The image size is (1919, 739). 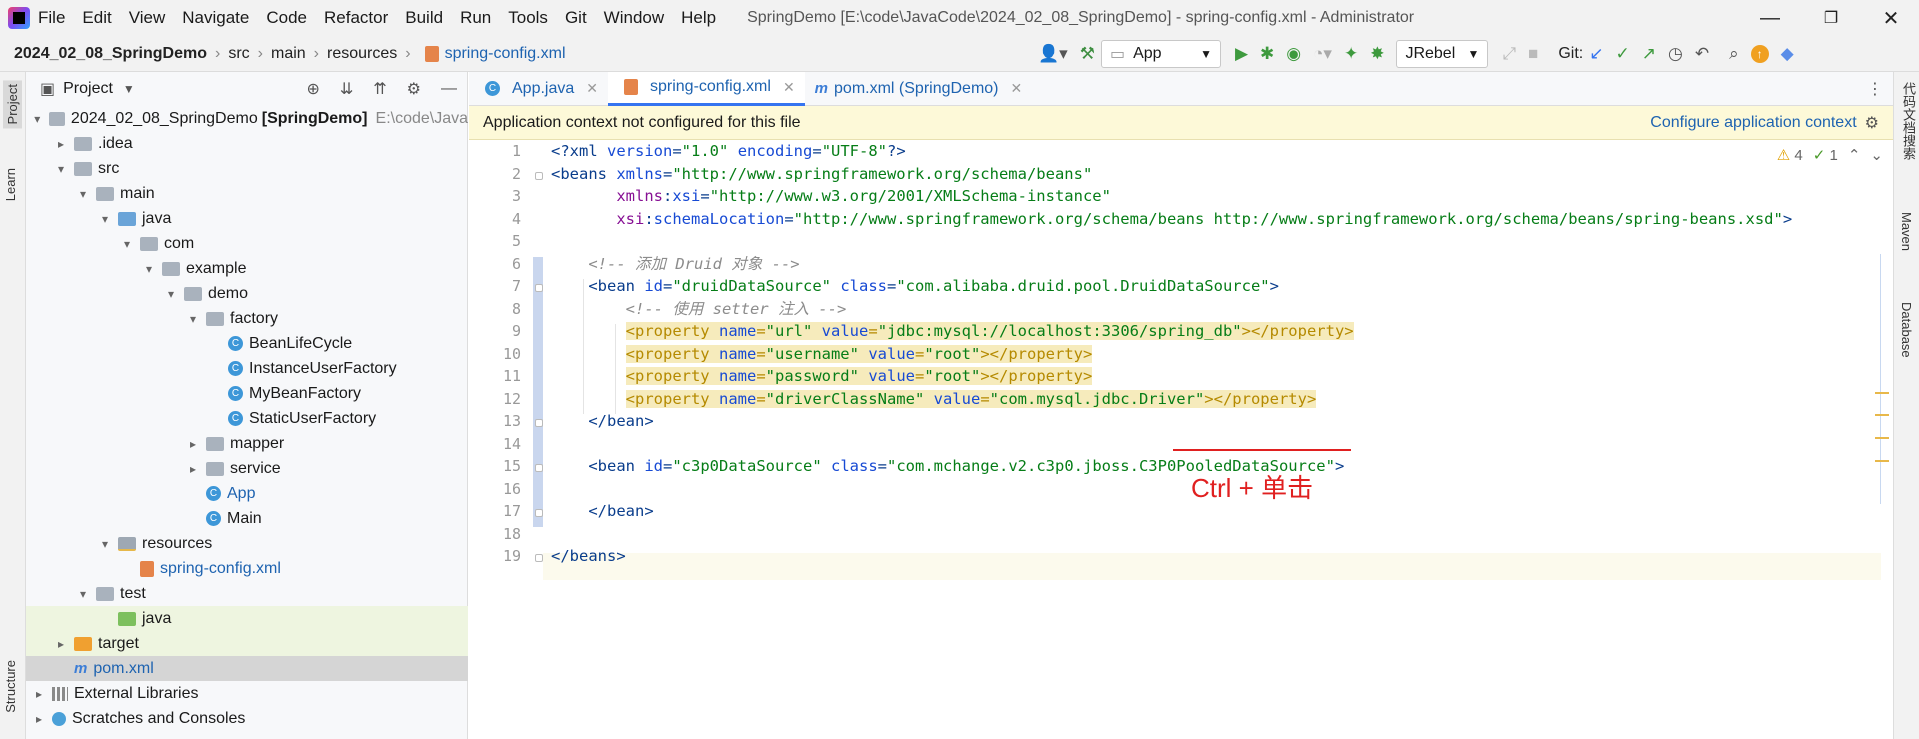 I want to click on breadcrumb-project: 2024_02_08_SpringDemo, so click(x=110, y=54).